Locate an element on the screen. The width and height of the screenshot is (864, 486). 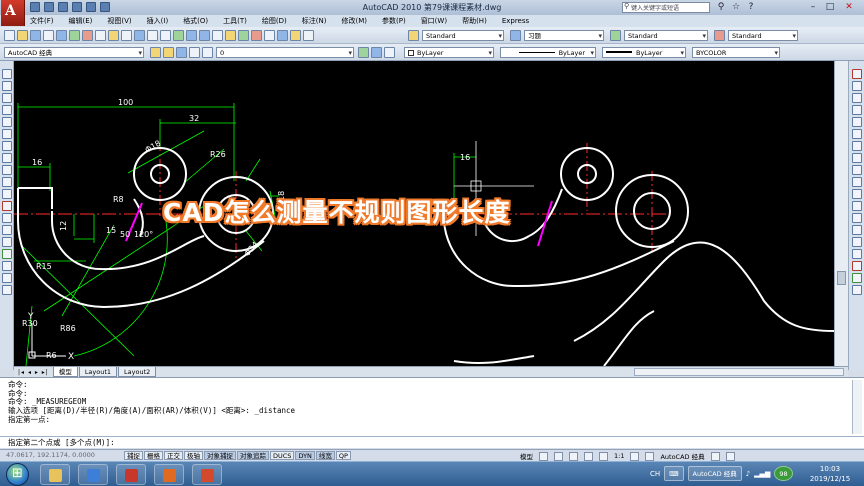
mirror-icon is located at coordinates (856, 98).